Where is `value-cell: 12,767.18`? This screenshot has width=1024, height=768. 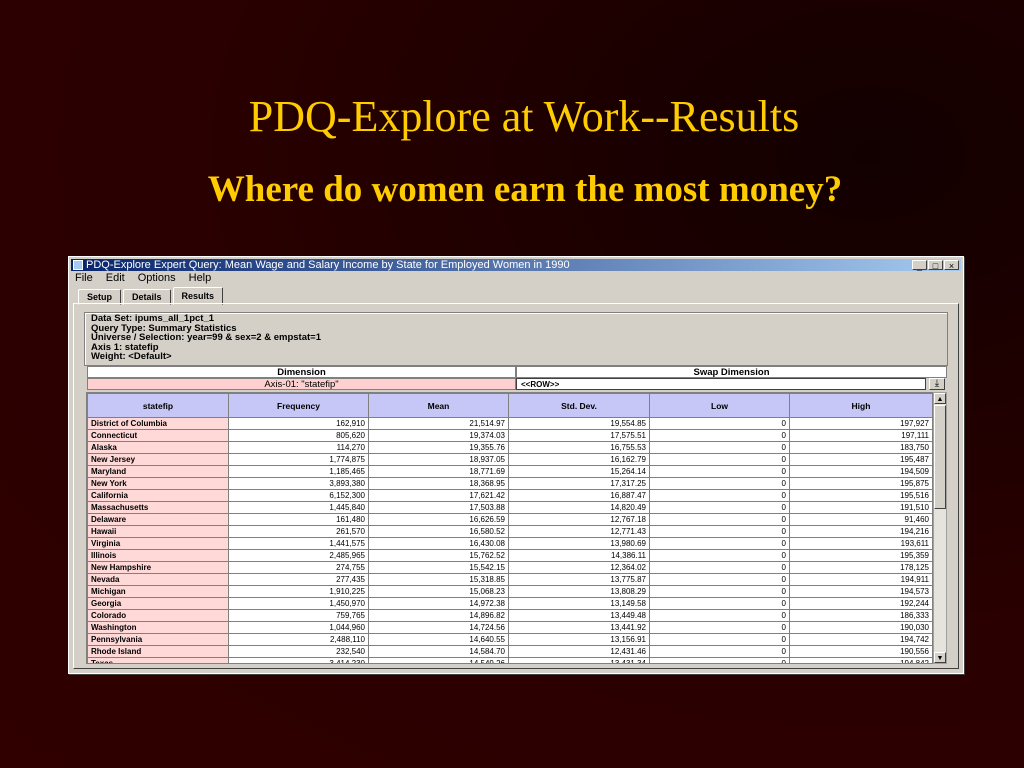
value-cell: 12,767.18 is located at coordinates (579, 519).